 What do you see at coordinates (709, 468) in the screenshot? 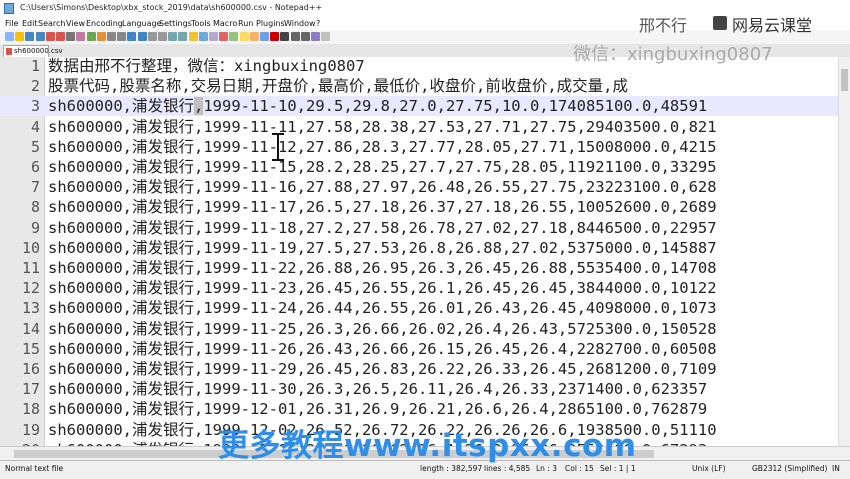
I see `status-eol: Unix (LF)` at bounding box center [709, 468].